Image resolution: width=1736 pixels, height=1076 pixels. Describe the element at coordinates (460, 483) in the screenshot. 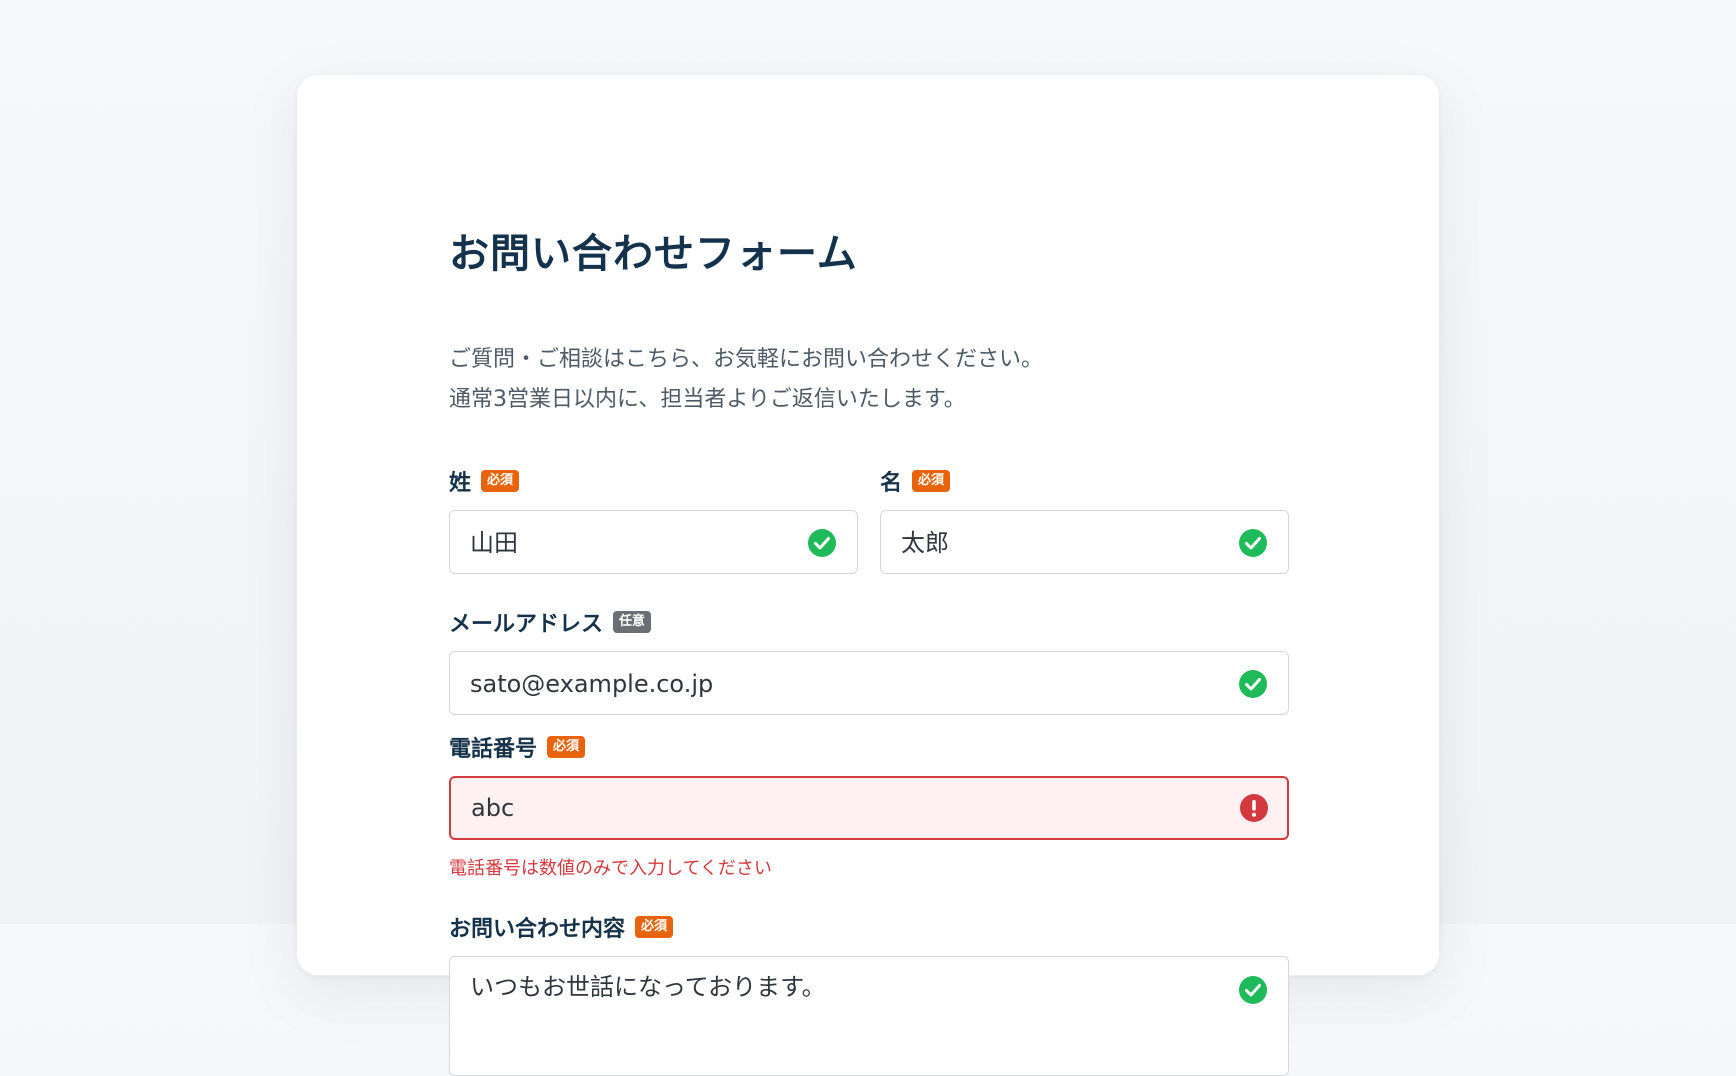

I see `last-name-label: 姓` at that location.